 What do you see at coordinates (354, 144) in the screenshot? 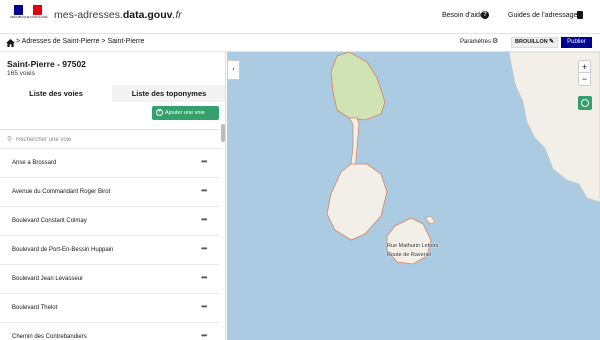
I see `isthmus` at bounding box center [354, 144].